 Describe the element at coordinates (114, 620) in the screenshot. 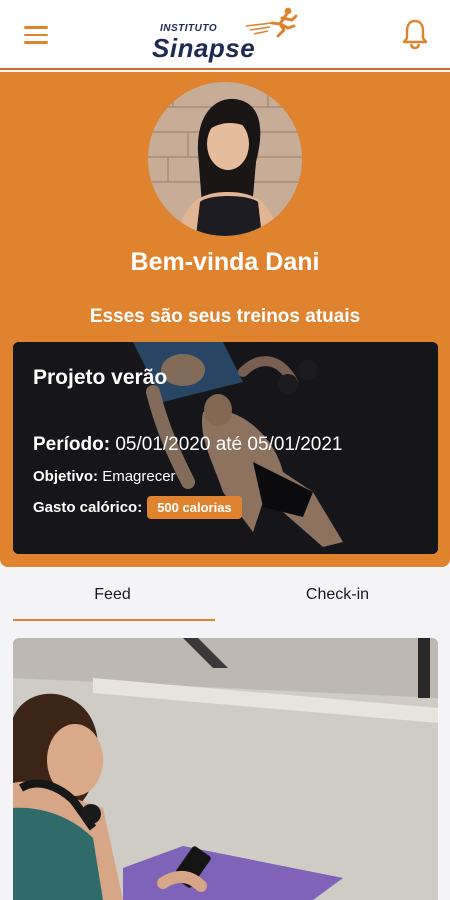

I see `active-tab-indicator` at that location.